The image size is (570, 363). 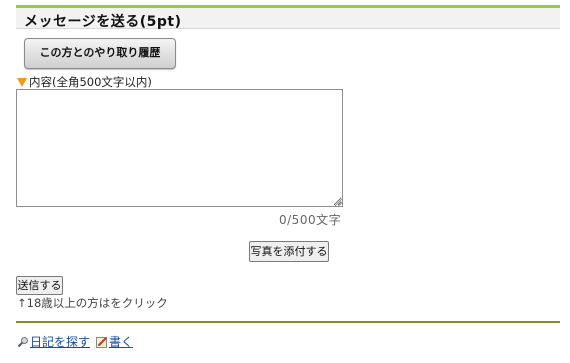 I want to click on attach-photo-button: 写真を添付する, so click(x=289, y=251).